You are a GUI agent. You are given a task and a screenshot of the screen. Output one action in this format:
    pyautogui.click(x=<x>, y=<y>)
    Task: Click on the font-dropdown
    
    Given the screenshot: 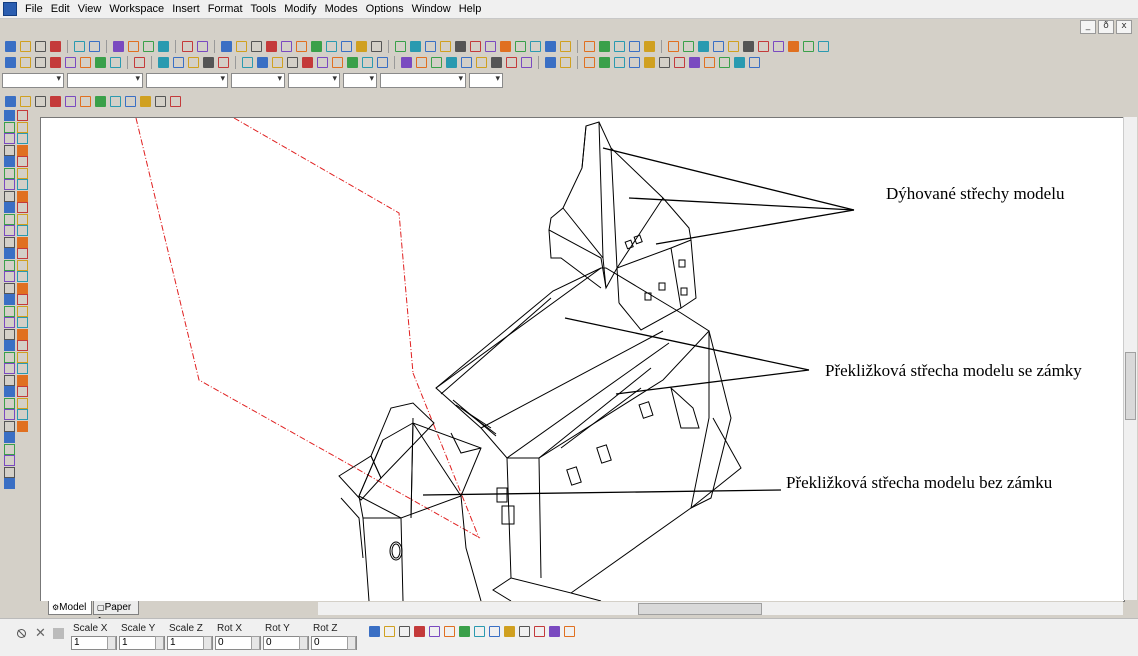 What is the action you would take?
    pyautogui.click(x=423, y=80)
    